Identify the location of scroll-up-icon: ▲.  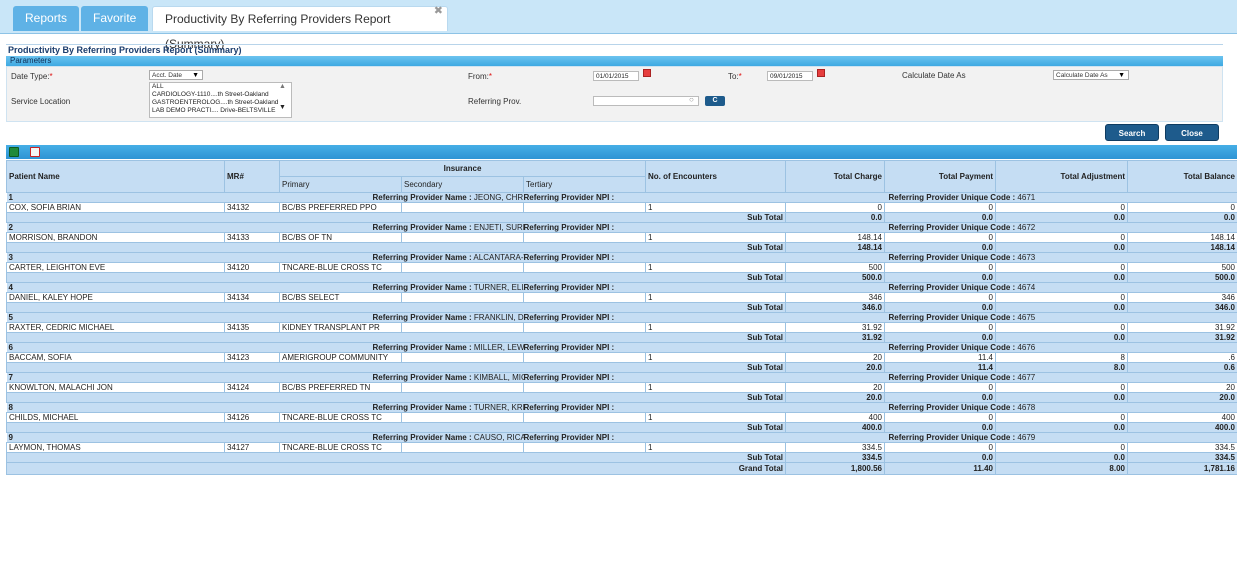
(282, 86).